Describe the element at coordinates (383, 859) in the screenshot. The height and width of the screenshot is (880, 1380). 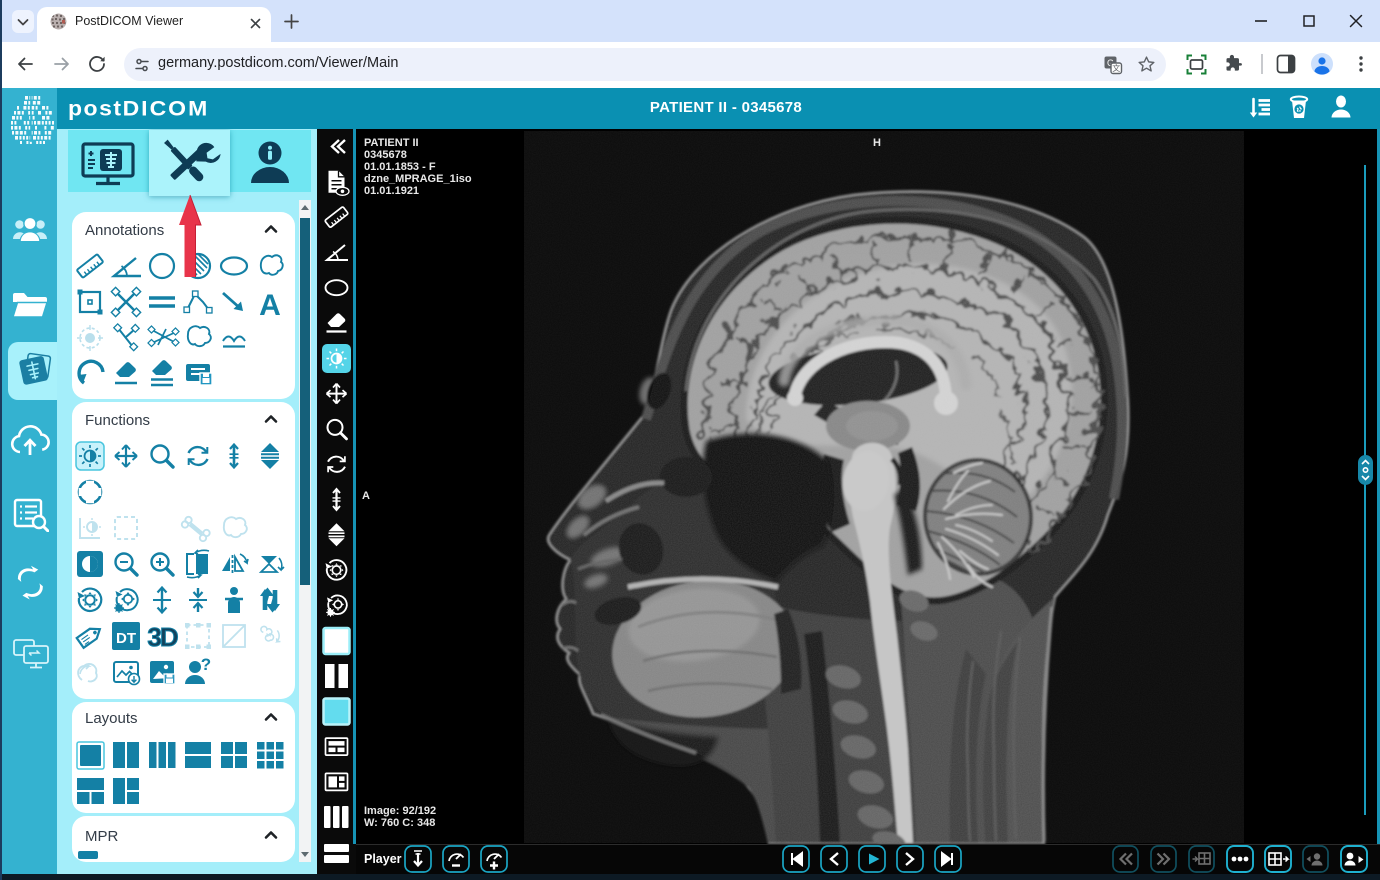
I see `svg-text: Player` at that location.